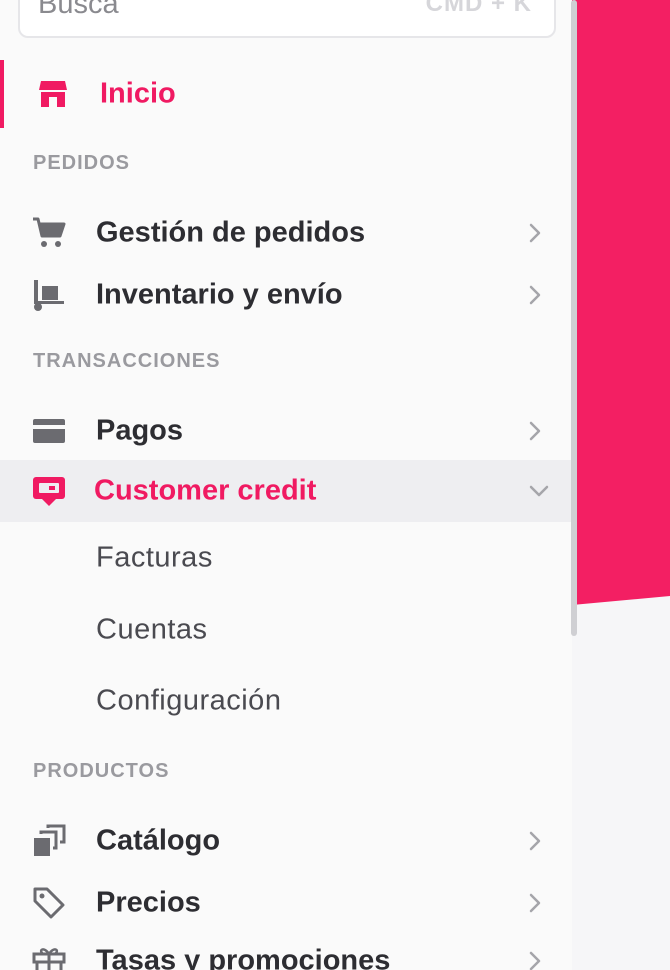 This screenshot has width=670, height=970. Describe the element at coordinates (152, 629) in the screenshot. I see `sidebar-subitem-label: Cuentas` at that location.